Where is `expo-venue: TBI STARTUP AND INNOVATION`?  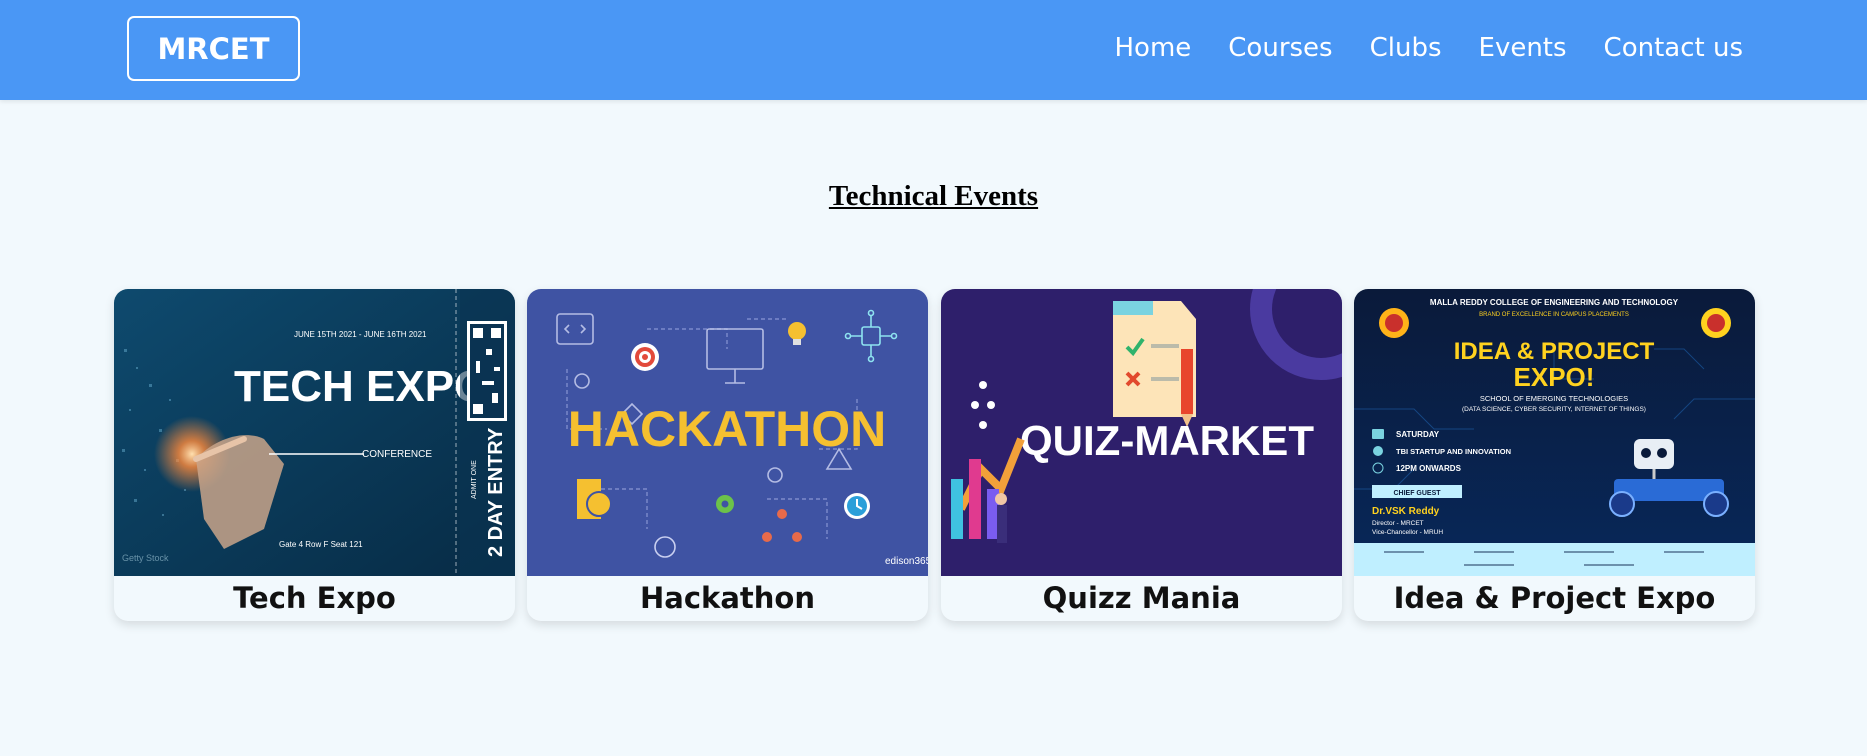 expo-venue: TBI STARTUP AND INNOVATION is located at coordinates (1453, 451).